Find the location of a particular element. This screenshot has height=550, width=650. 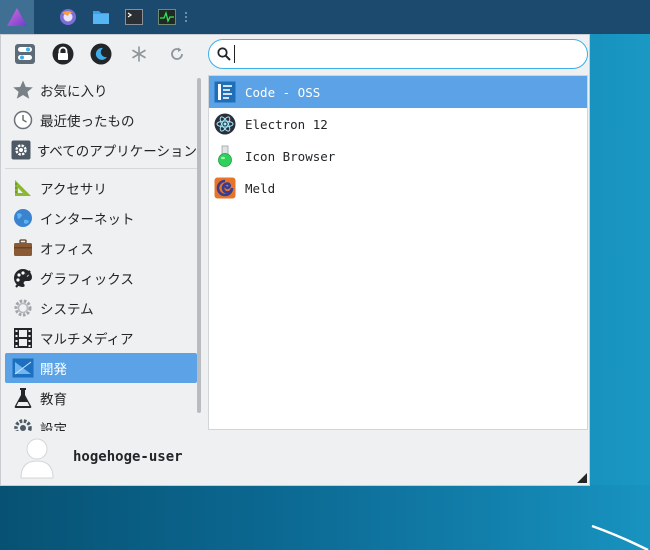

username: hogehoge-user is located at coordinates (128, 457).